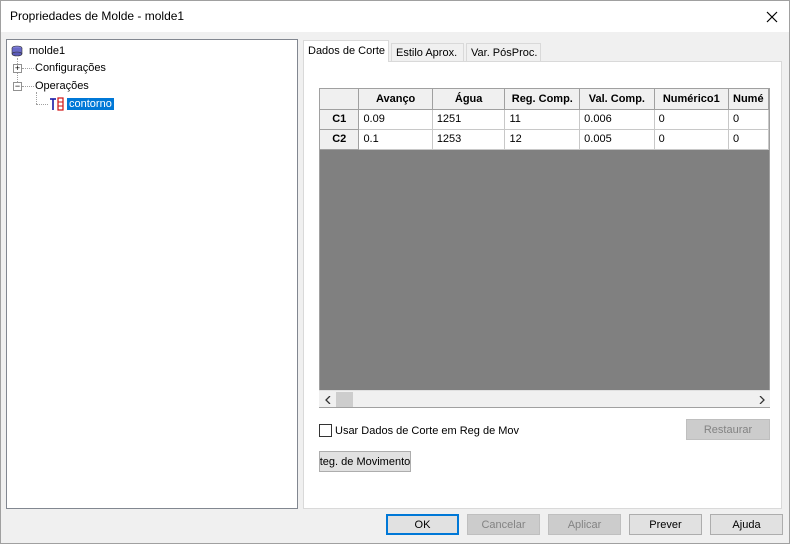  I want to click on grid-cell: 11, so click(542, 119).